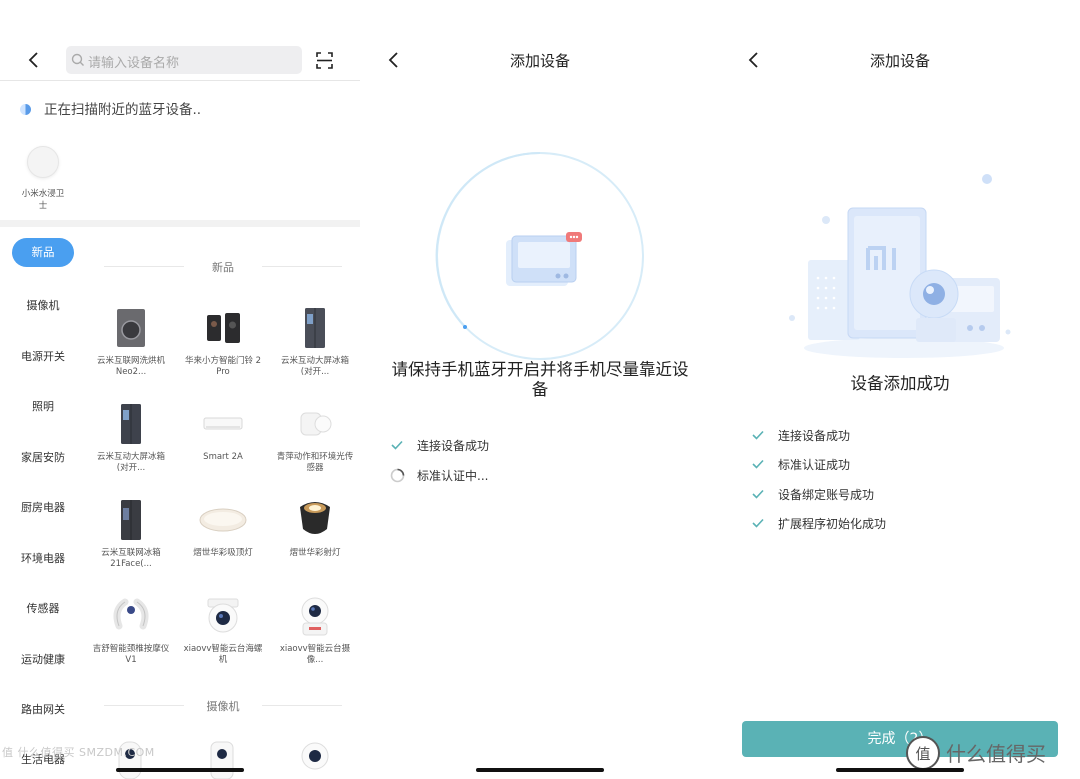 The height and width of the screenshot is (779, 1080). Describe the element at coordinates (43, 200) in the screenshot. I see `found-device-label: 小米水浸卫士` at that location.